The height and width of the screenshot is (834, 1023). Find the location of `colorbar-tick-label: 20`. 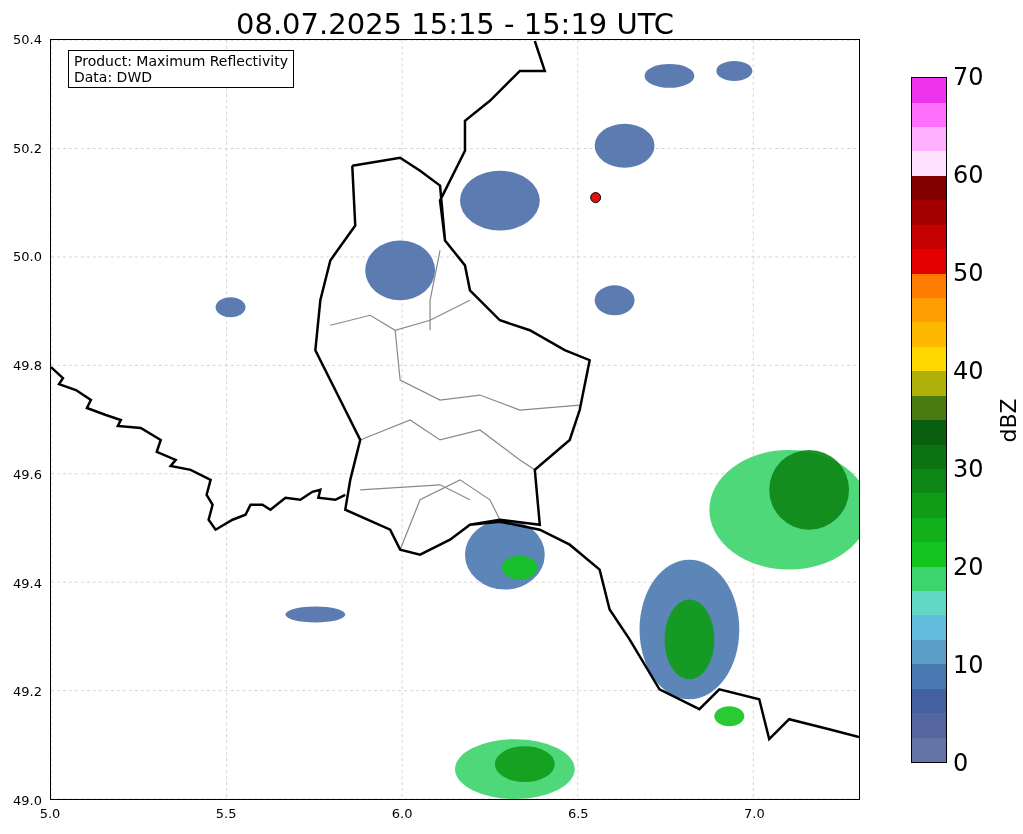

colorbar-tick-label: 20 is located at coordinates (968, 567).